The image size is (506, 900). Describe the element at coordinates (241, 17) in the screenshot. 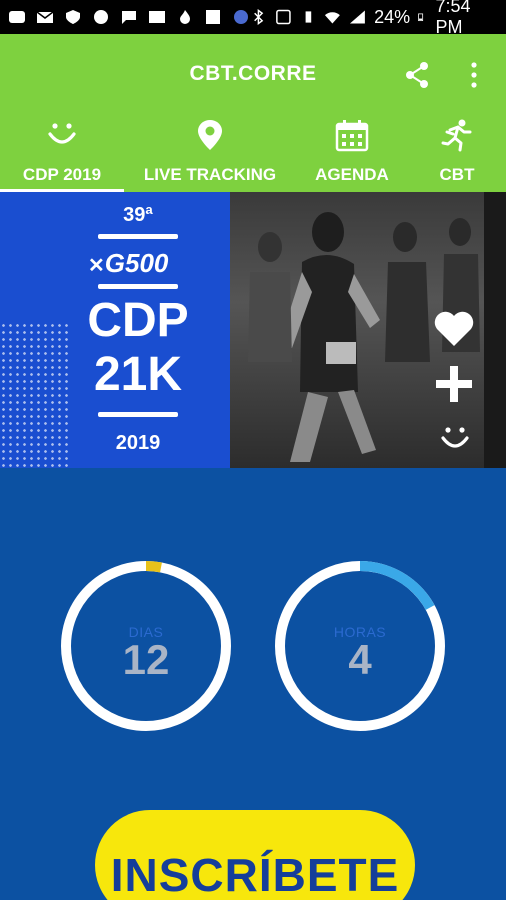

I see `settings-icon` at that location.